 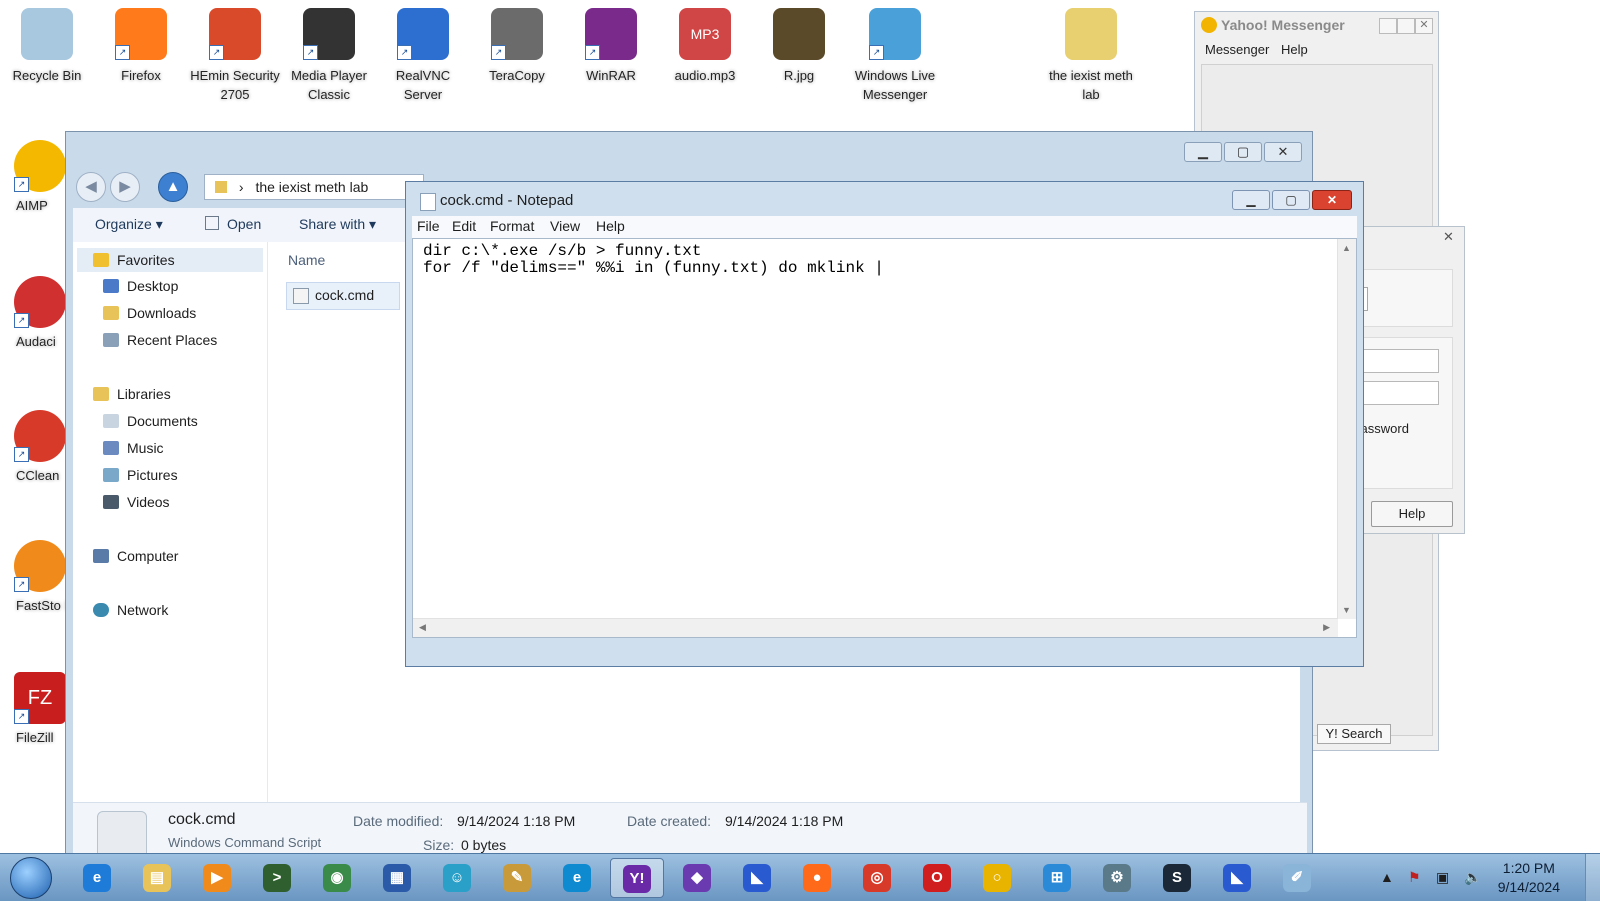 What do you see at coordinates (1251, 200) in the screenshot?
I see `notepad-minimize-button: ▁` at bounding box center [1251, 200].